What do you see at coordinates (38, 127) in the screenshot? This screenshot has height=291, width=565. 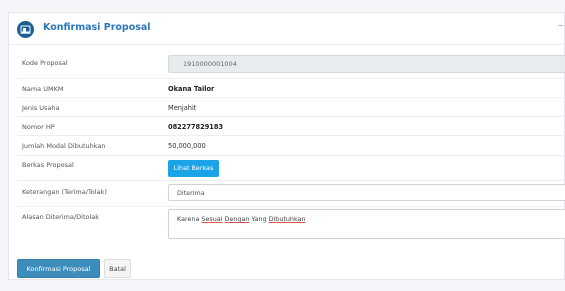 I see `nomor-hp-label: Nomor HP` at bounding box center [38, 127].